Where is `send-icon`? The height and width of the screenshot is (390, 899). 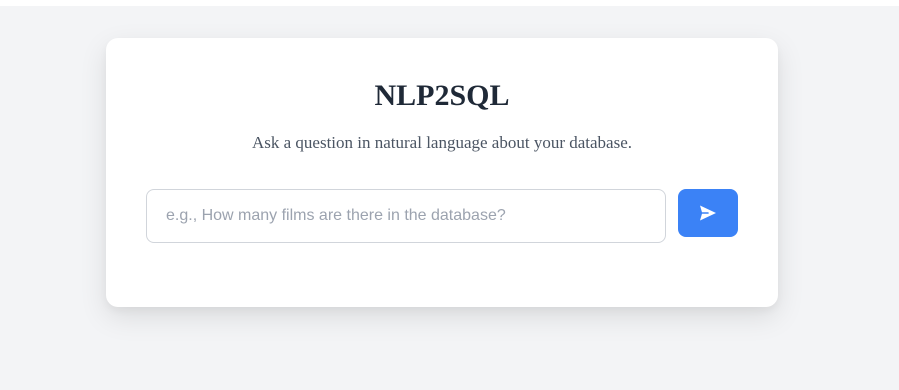
send-icon is located at coordinates (708, 213).